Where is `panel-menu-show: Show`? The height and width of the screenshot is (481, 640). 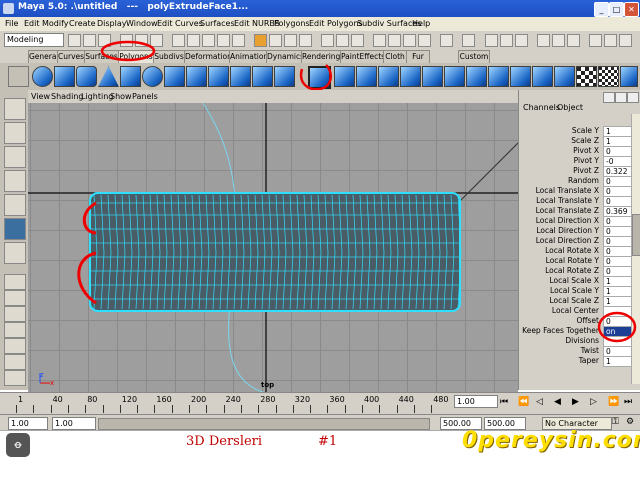 panel-menu-show: Show is located at coordinates (121, 96).